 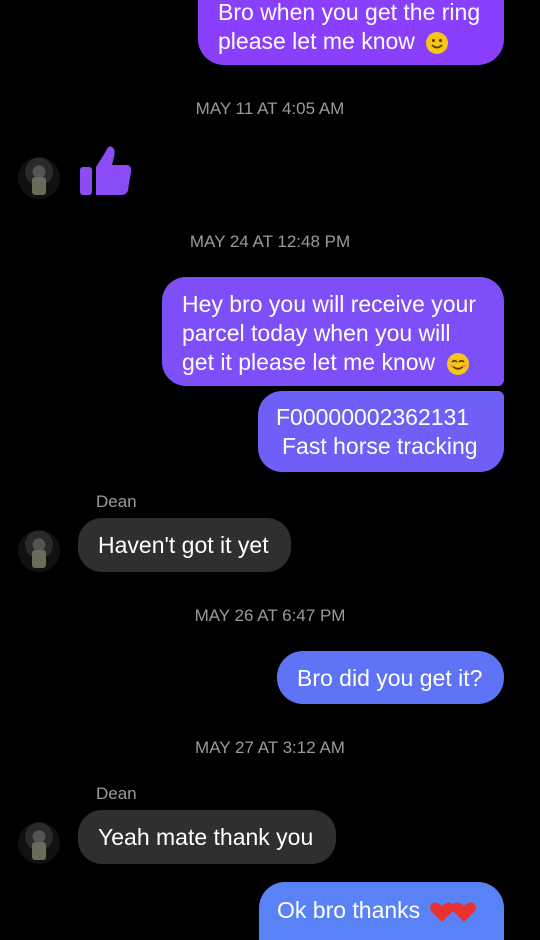 I want to click on outgoing-message: Ok bro thanks, so click(x=381, y=911).